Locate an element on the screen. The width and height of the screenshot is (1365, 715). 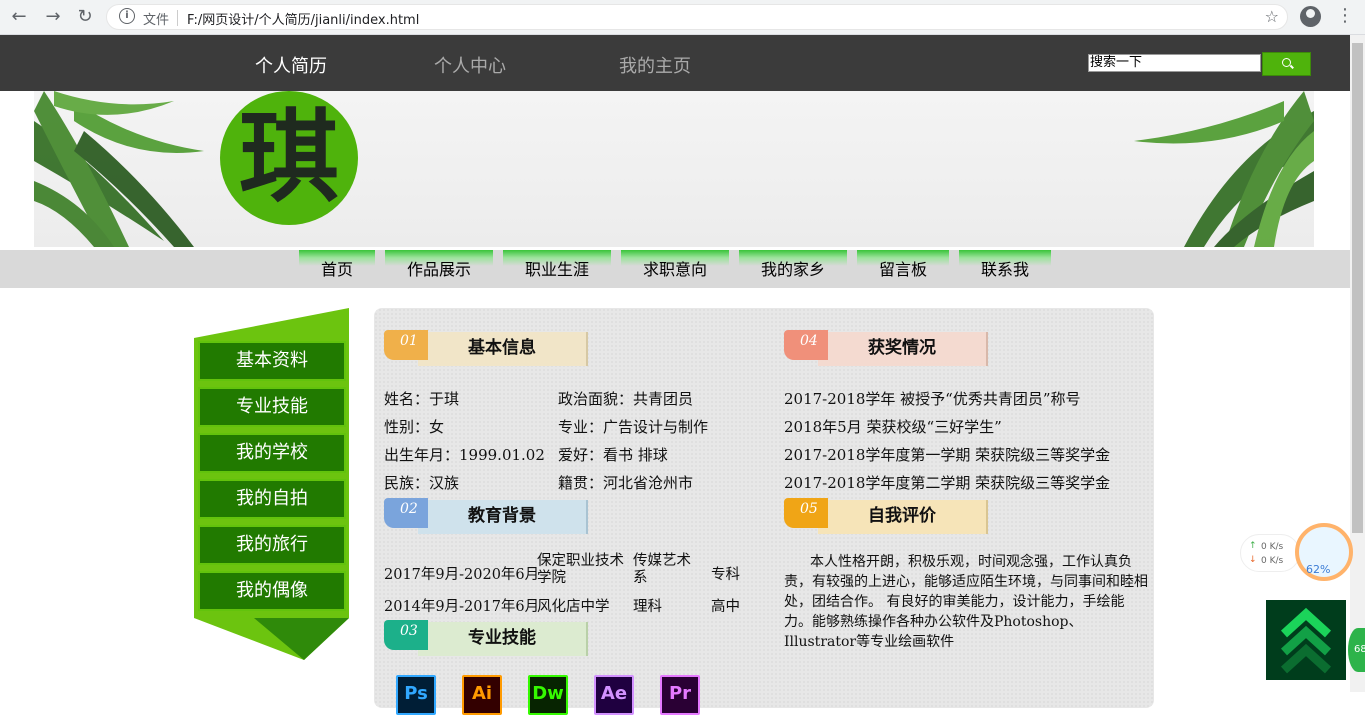
main-menu: 首页 作品展示 职业生涯 求职意向 我的家乡 留言板 联系我 is located at coordinates (675, 269).